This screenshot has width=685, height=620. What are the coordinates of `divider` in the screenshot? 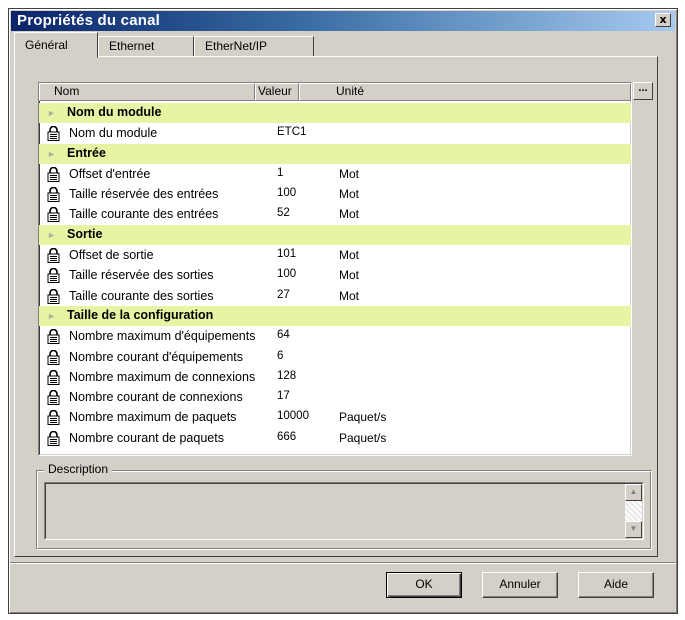 It's located at (343, 563).